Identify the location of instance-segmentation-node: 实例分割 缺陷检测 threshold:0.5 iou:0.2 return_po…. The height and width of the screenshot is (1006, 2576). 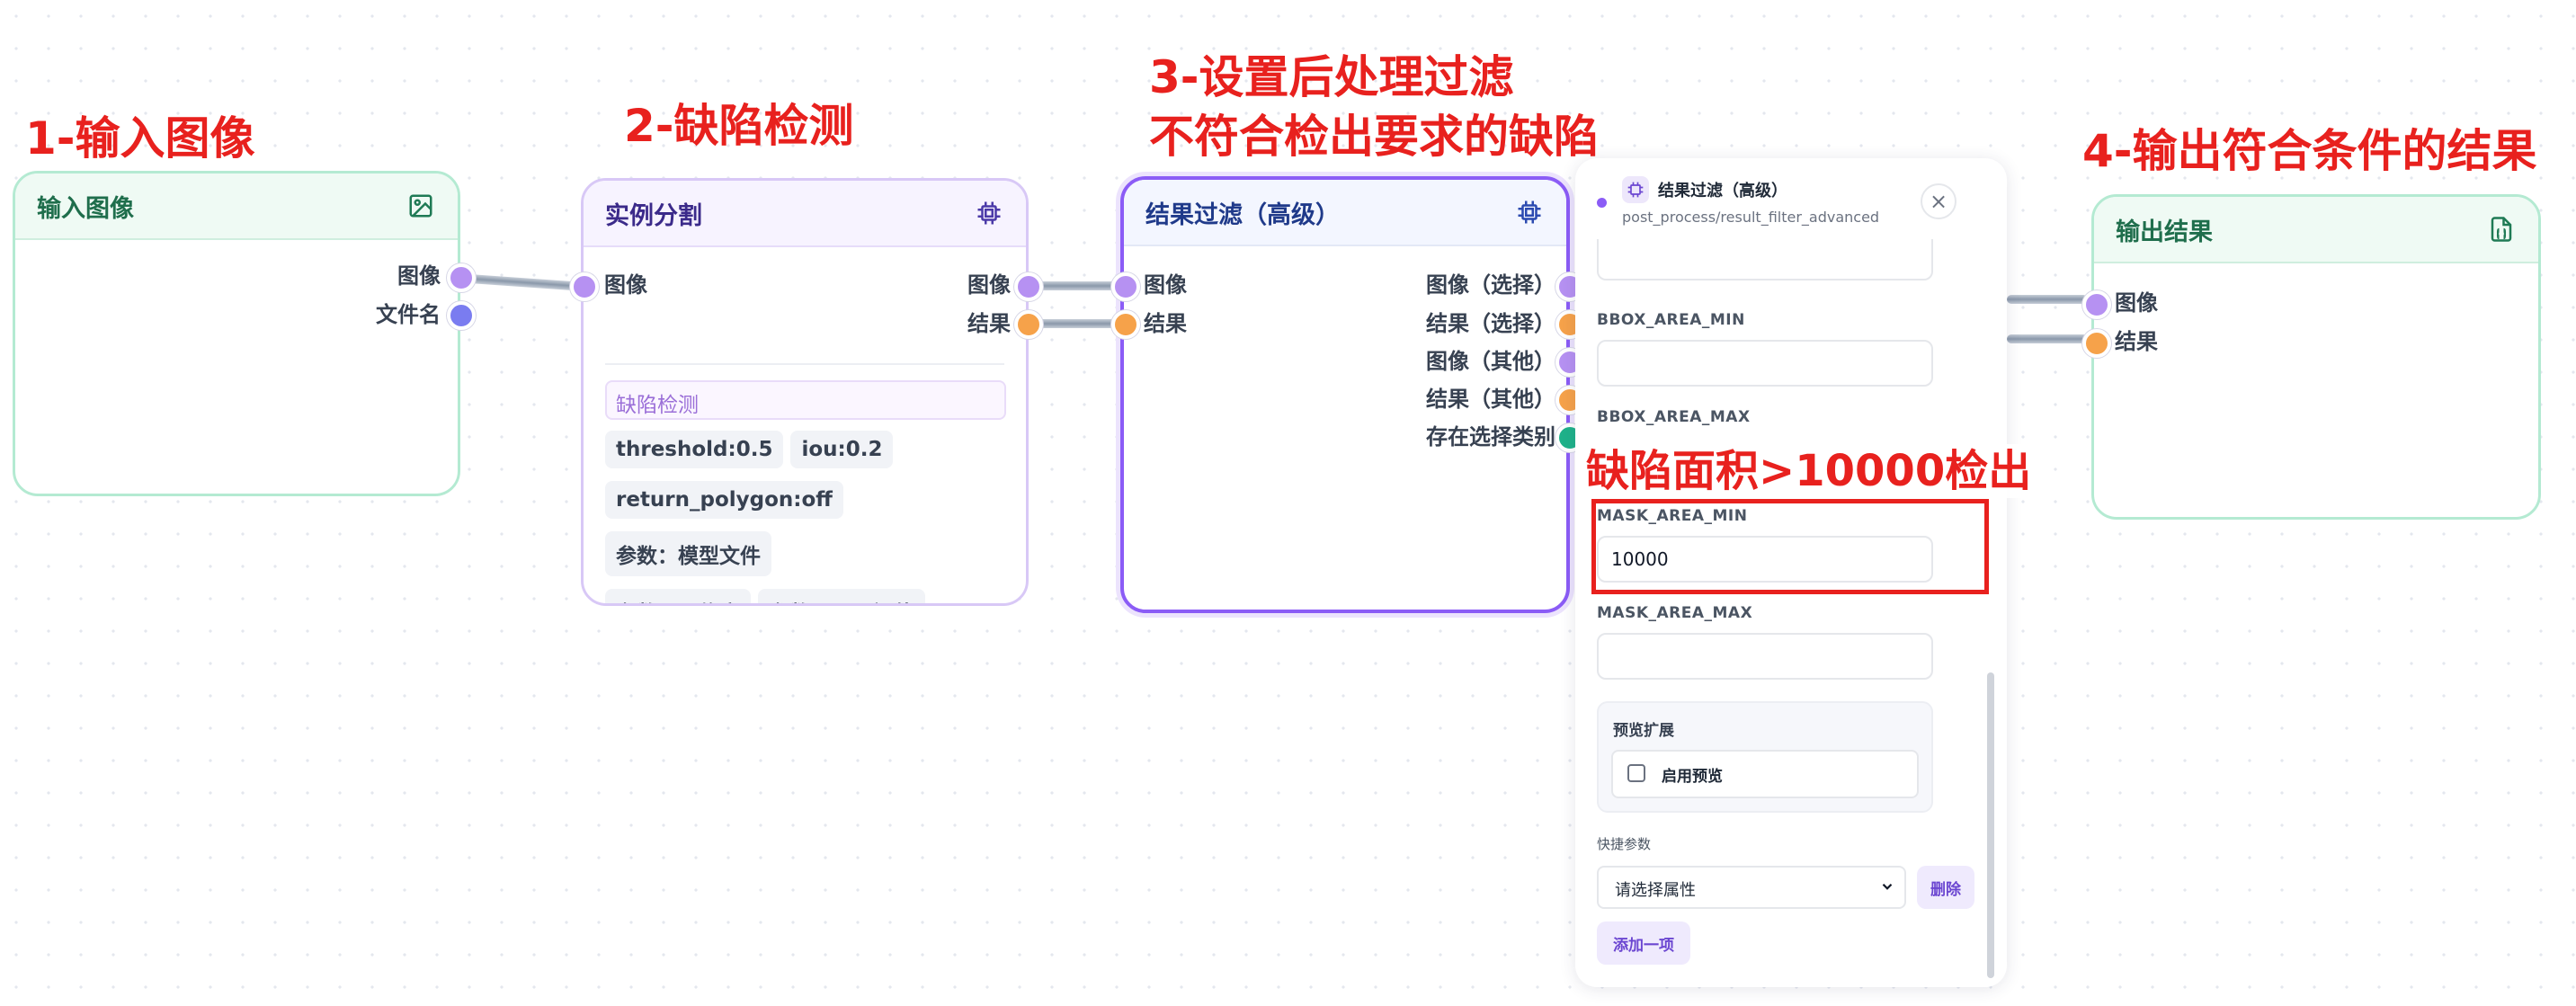
(805, 392).